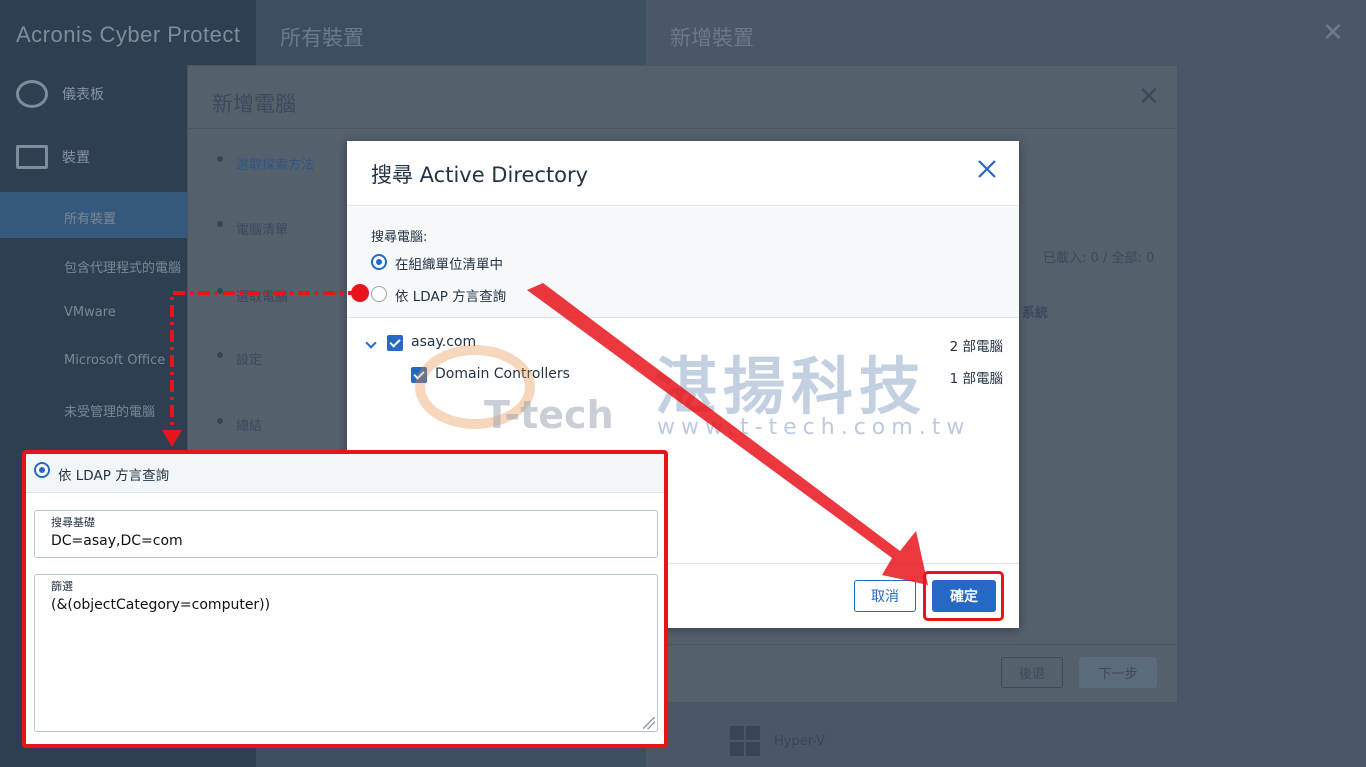  Describe the element at coordinates (76, 158) in the screenshot. I see `sidebar-item-label: 裝置` at that location.